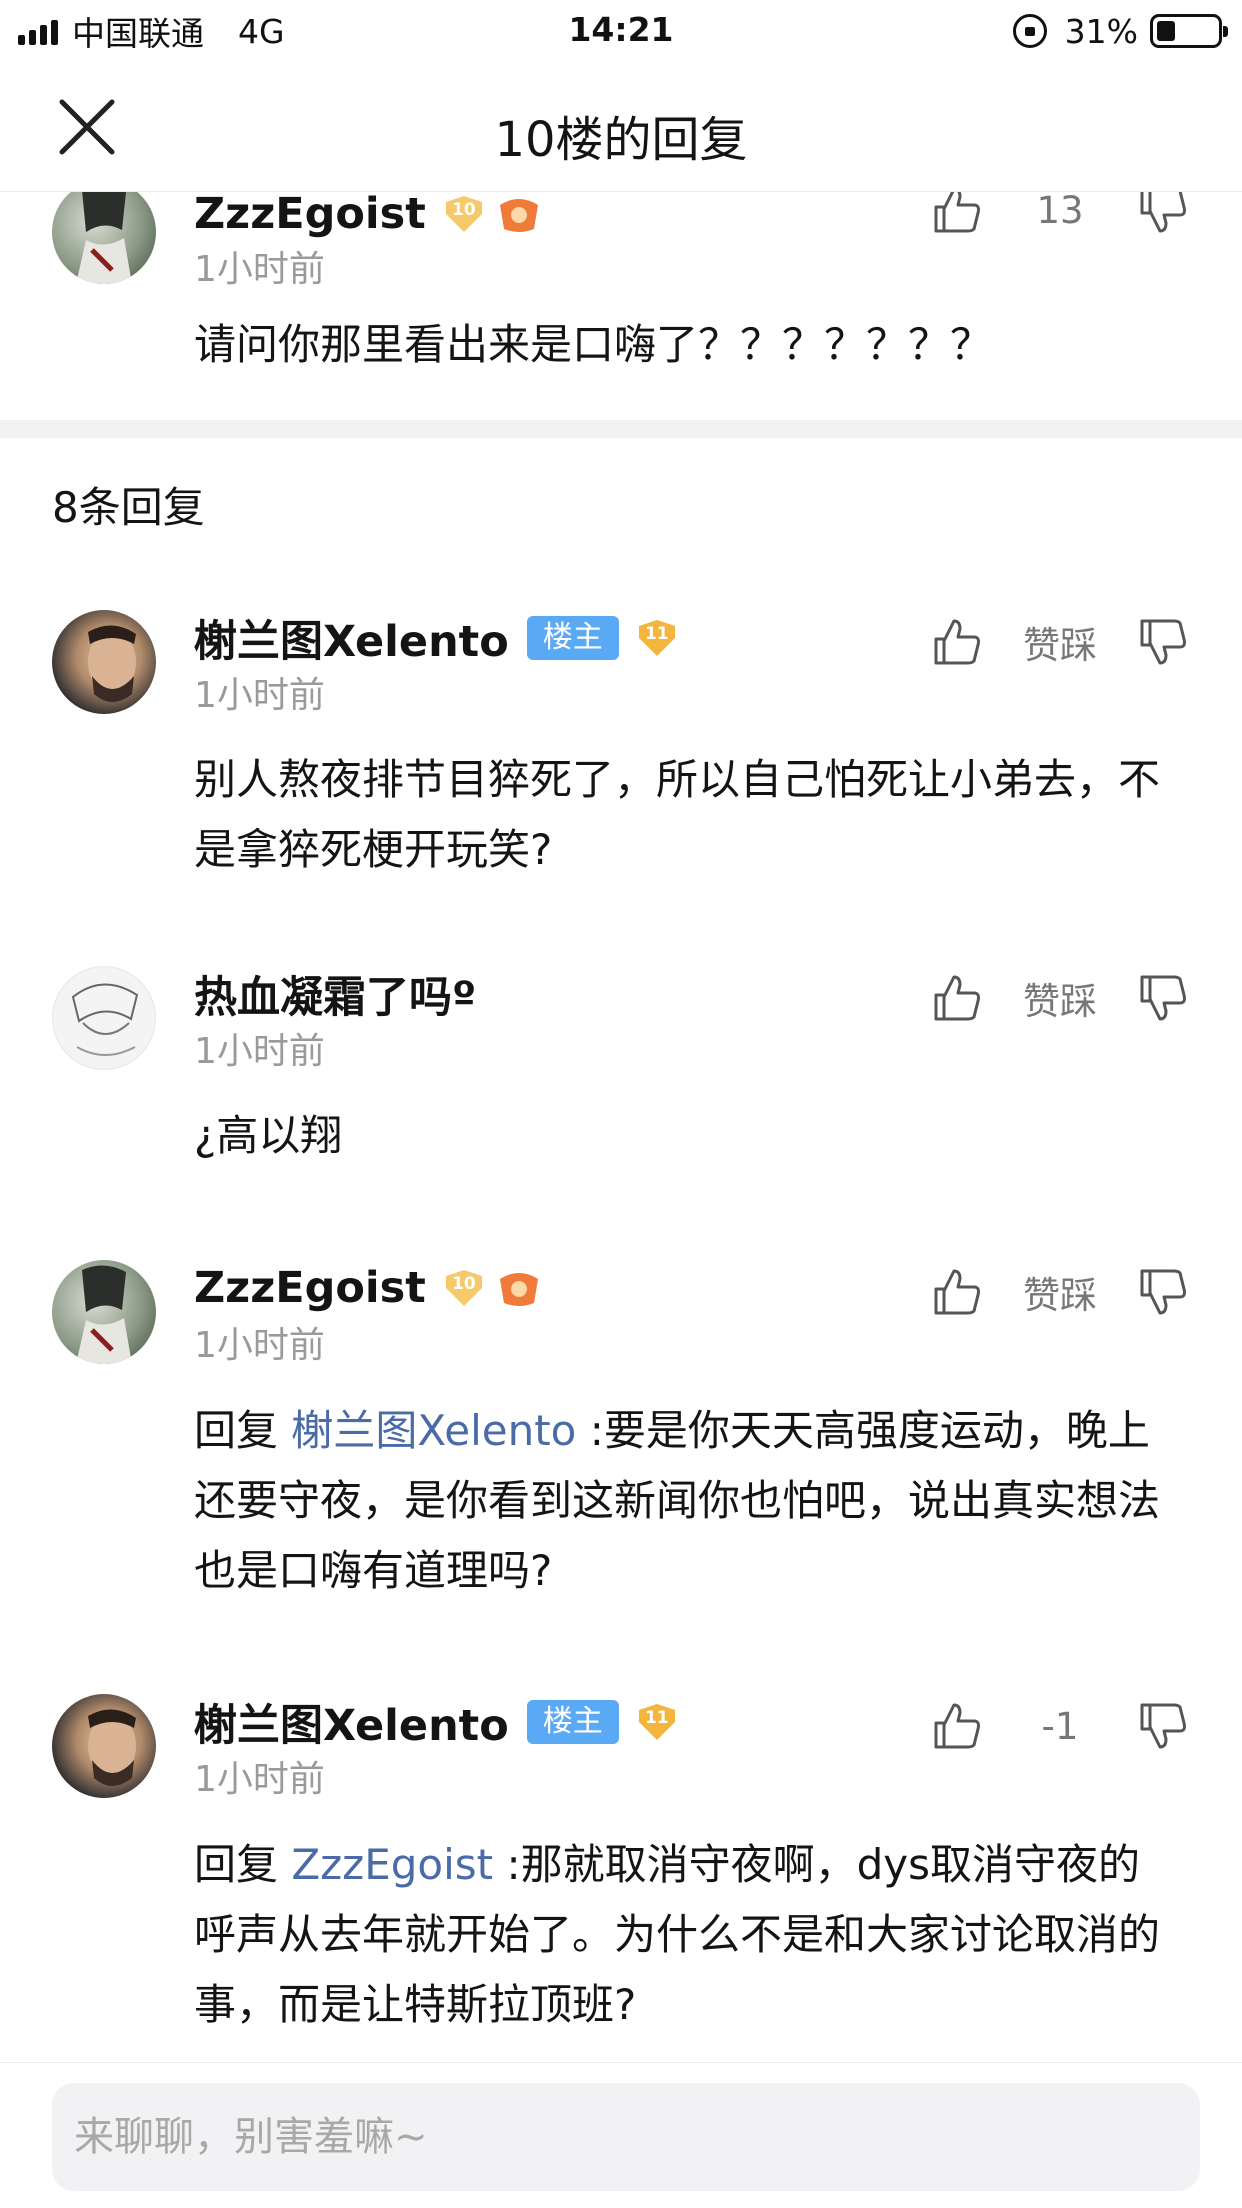 This screenshot has width=1242, height=2208. What do you see at coordinates (392, 1864) in the screenshot?
I see `mention-link: ZzzEgoist` at bounding box center [392, 1864].